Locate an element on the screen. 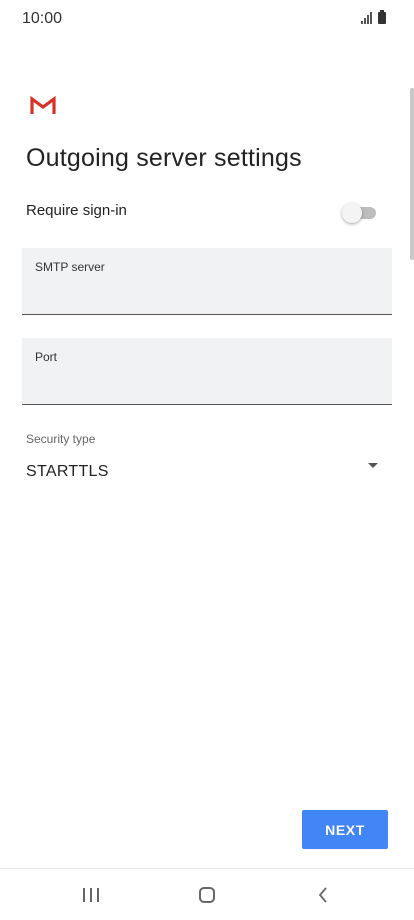  navigation-bar is located at coordinates (207, 894).